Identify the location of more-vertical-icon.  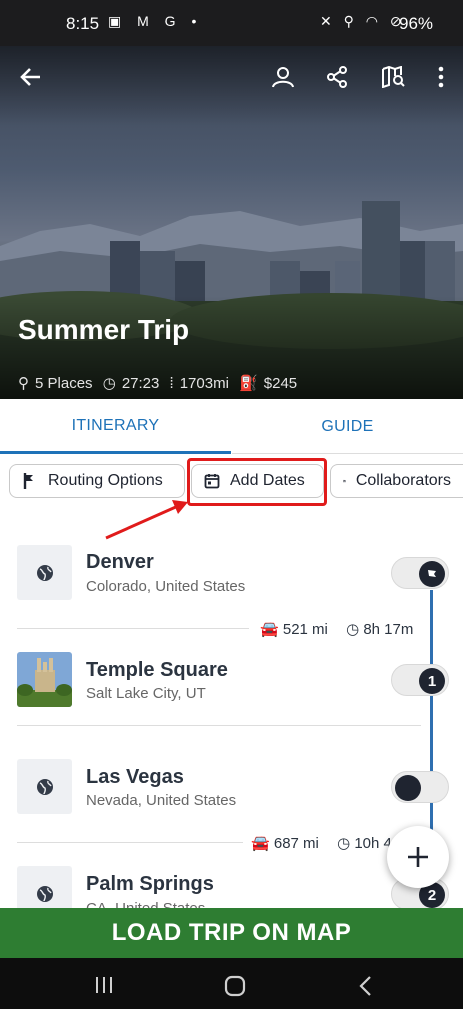
(441, 77).